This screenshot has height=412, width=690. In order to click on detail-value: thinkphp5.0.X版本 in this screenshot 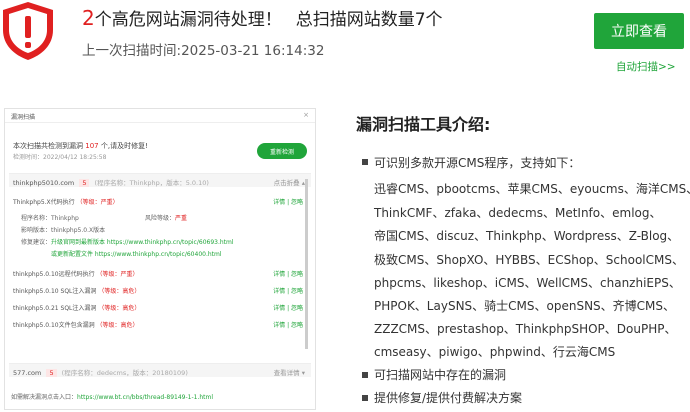, I will do `click(78, 230)`.